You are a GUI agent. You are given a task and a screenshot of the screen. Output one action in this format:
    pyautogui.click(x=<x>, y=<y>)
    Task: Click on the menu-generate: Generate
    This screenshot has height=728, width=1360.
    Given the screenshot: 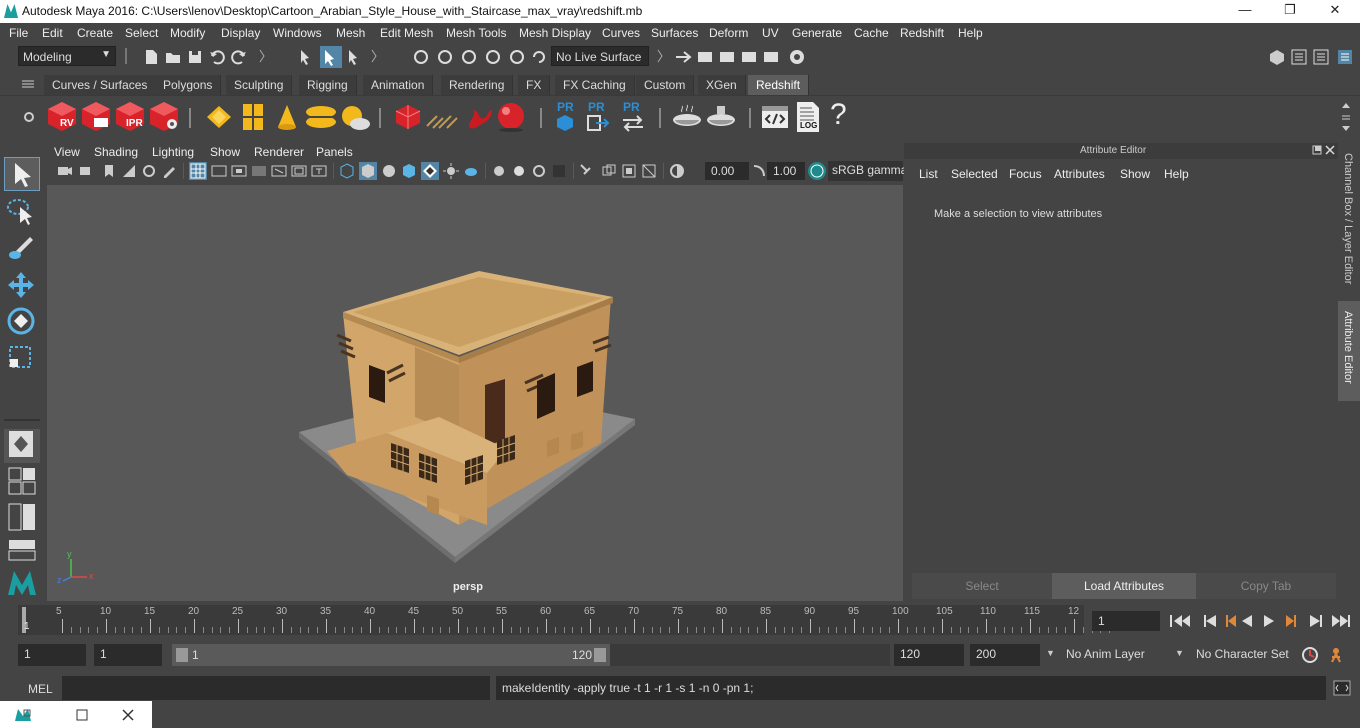 What is the action you would take?
    pyautogui.click(x=817, y=33)
    